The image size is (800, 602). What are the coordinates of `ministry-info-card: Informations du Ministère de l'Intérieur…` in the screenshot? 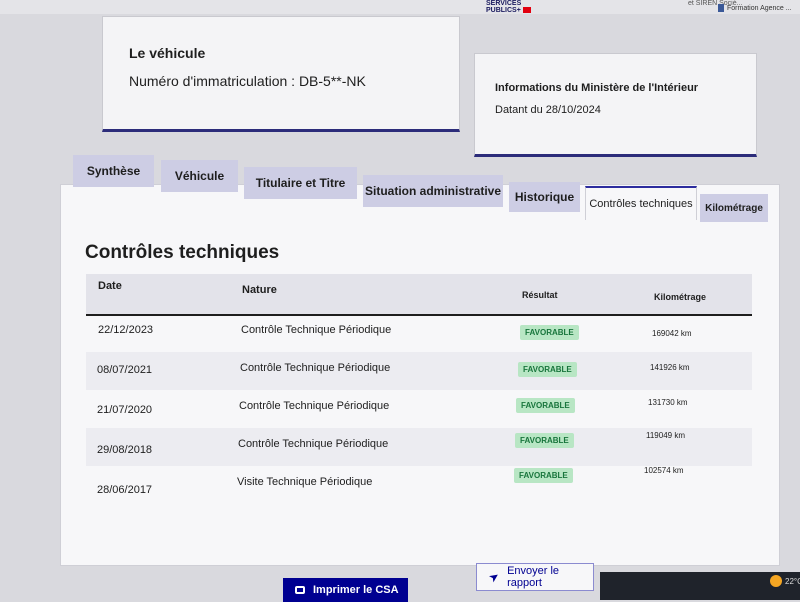 It's located at (615, 105).